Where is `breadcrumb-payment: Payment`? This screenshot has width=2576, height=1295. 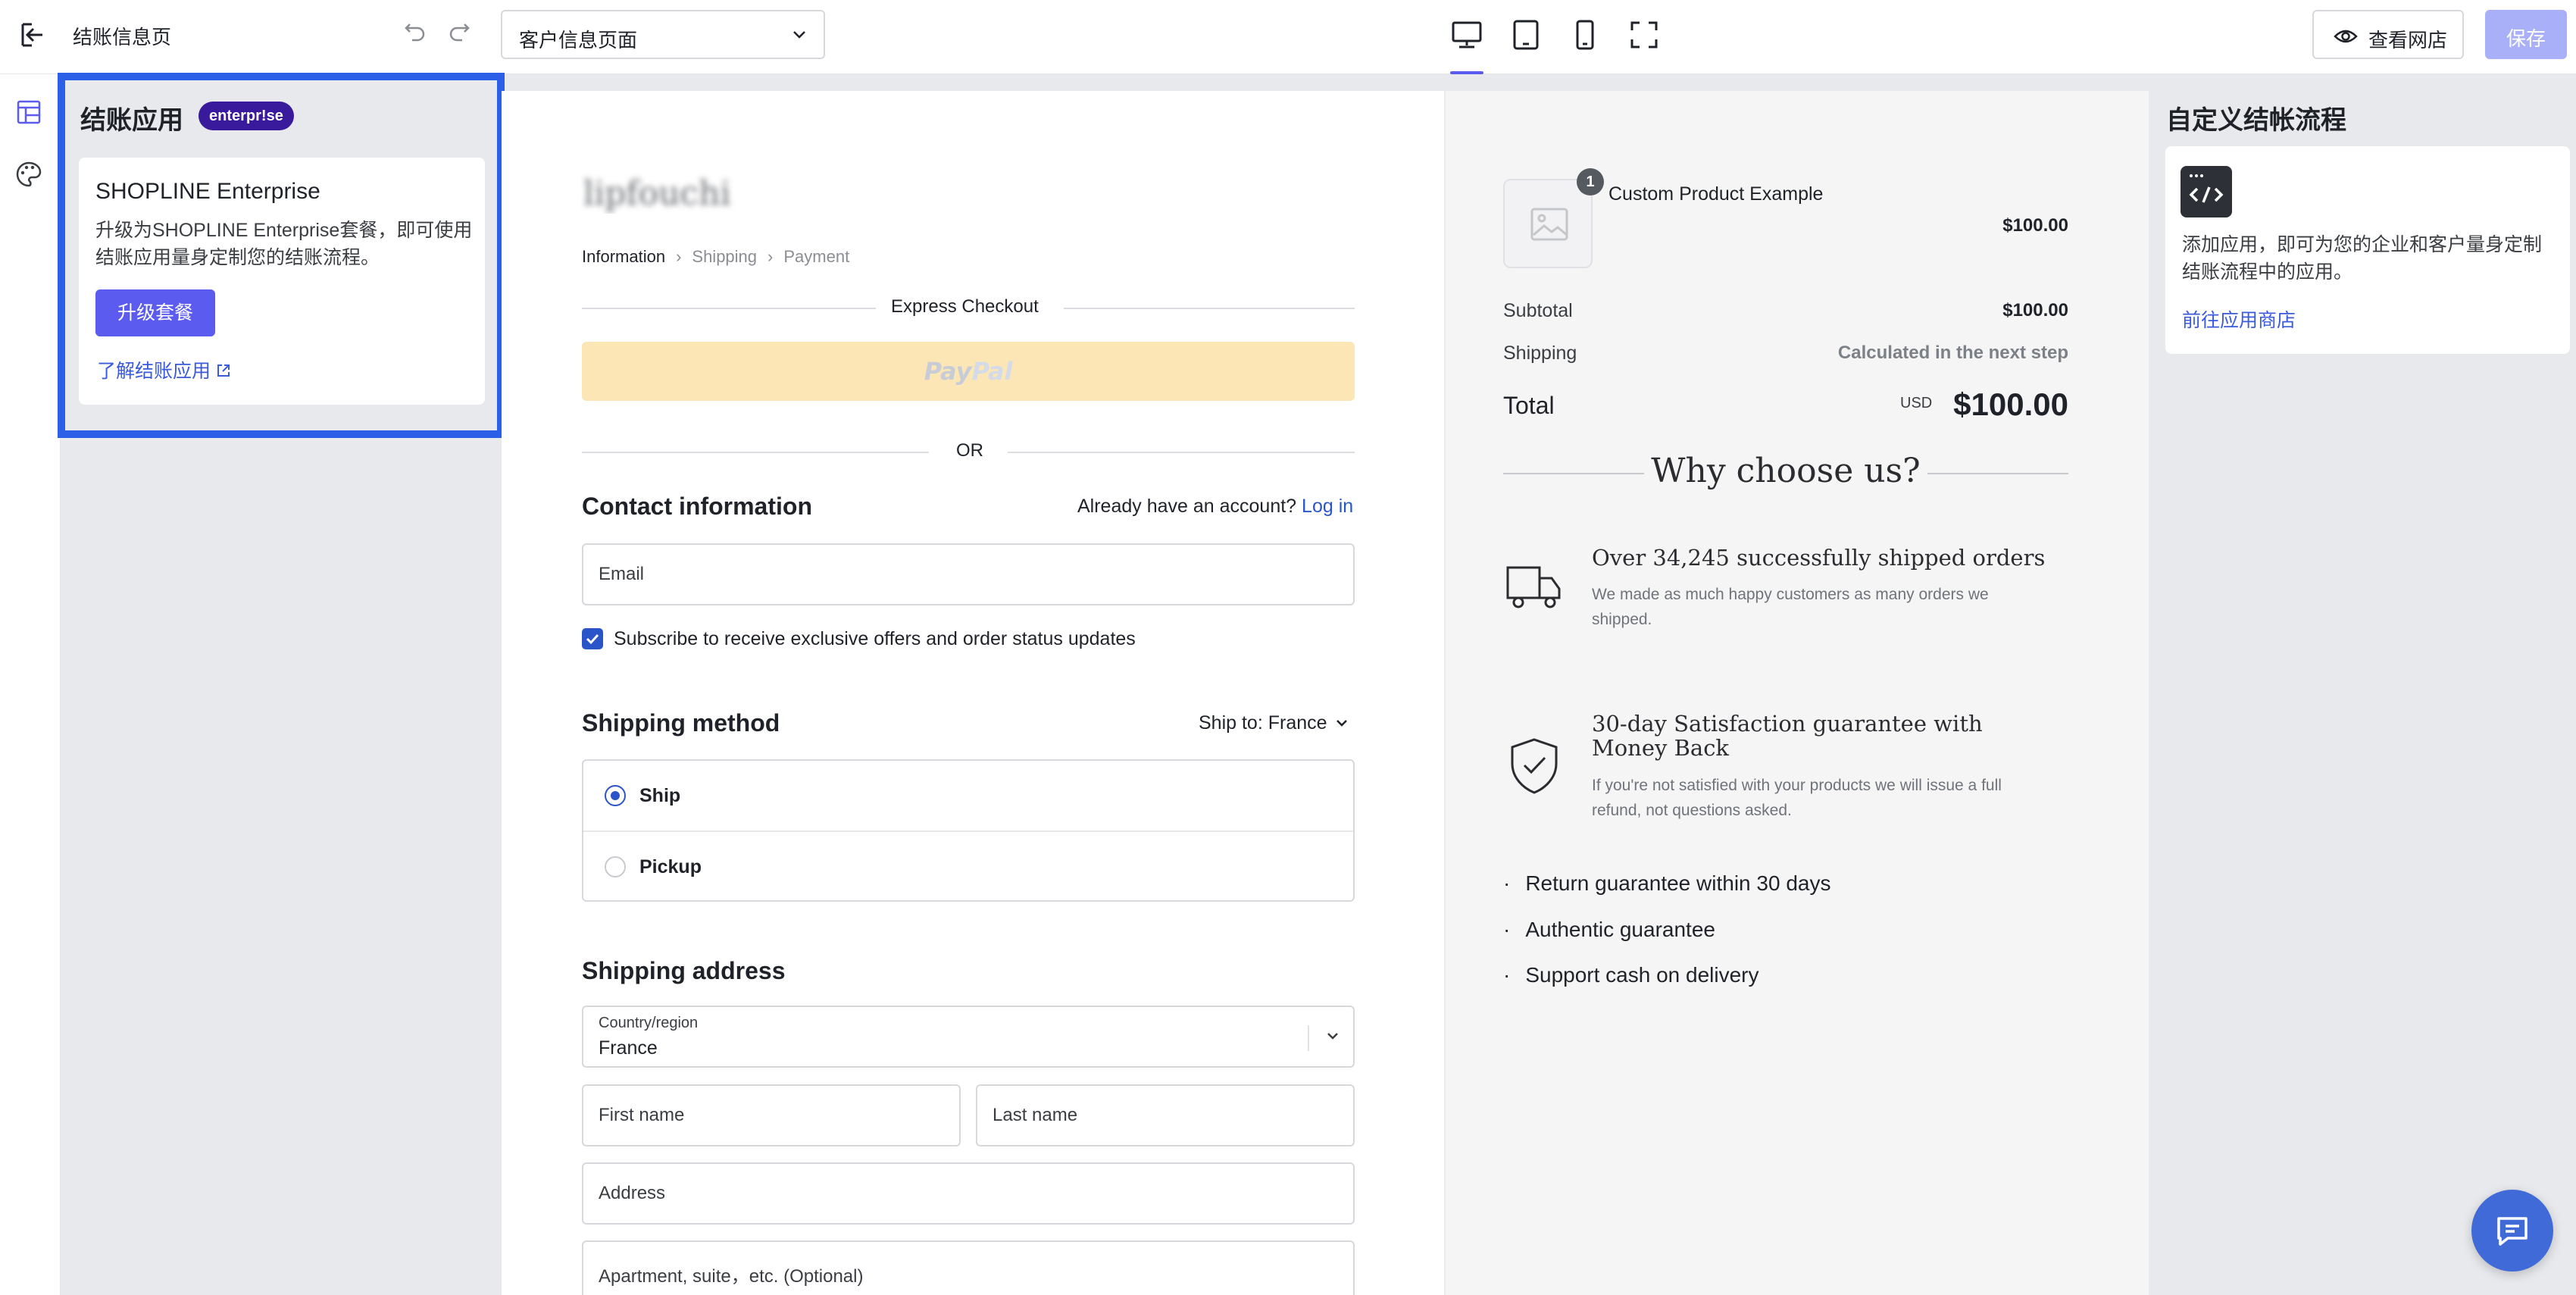 breadcrumb-payment: Payment is located at coordinates (816, 256).